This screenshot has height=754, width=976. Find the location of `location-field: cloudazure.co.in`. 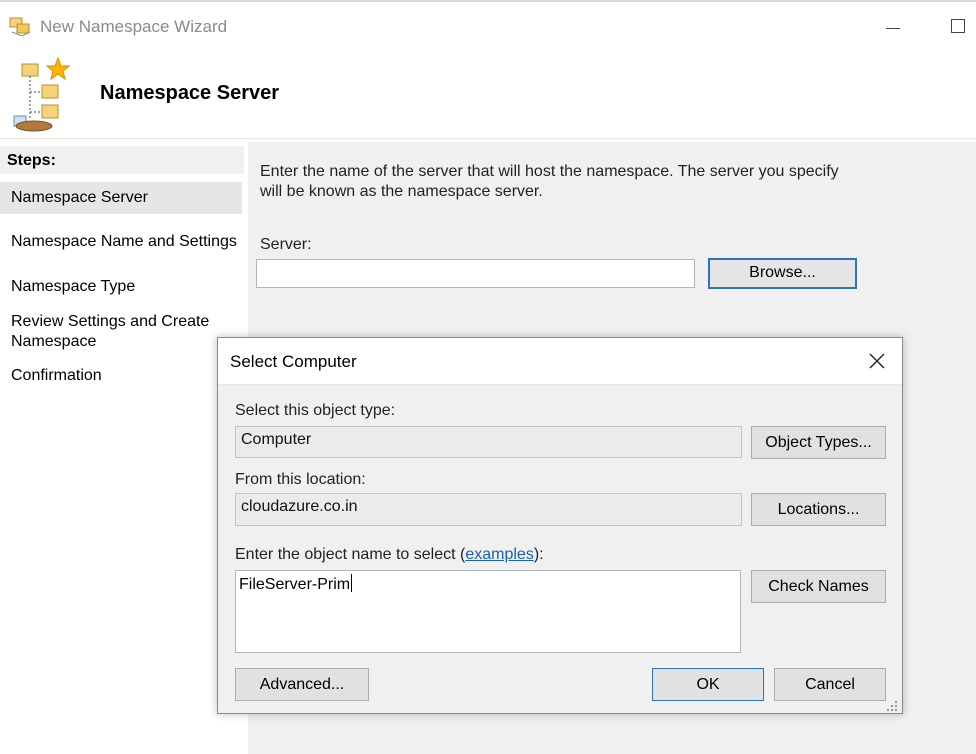

location-field: cloudazure.co.in is located at coordinates (488, 509).